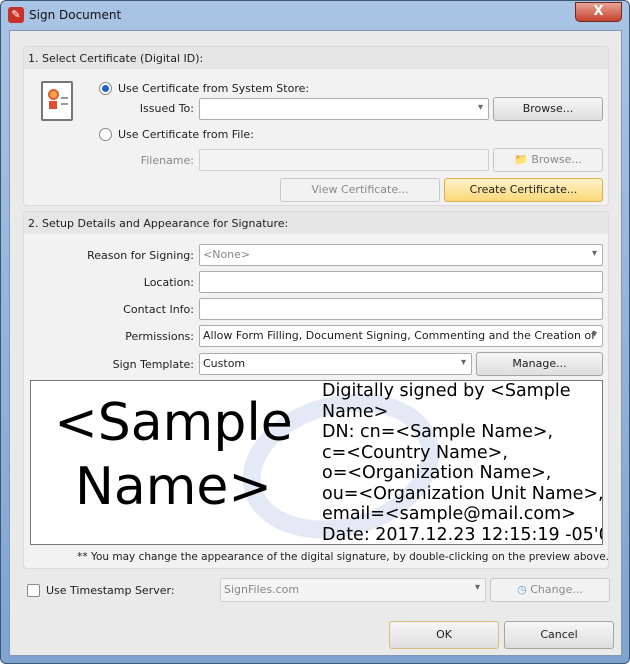  I want to click on preview-detail-line: o=<Organization Name>,, so click(437, 473).